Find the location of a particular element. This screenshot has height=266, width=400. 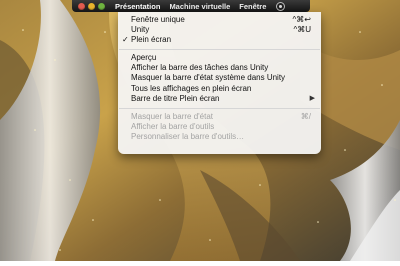

menu-bar: Présentation Machine virtuelle Fenêtre is located at coordinates (191, 6).